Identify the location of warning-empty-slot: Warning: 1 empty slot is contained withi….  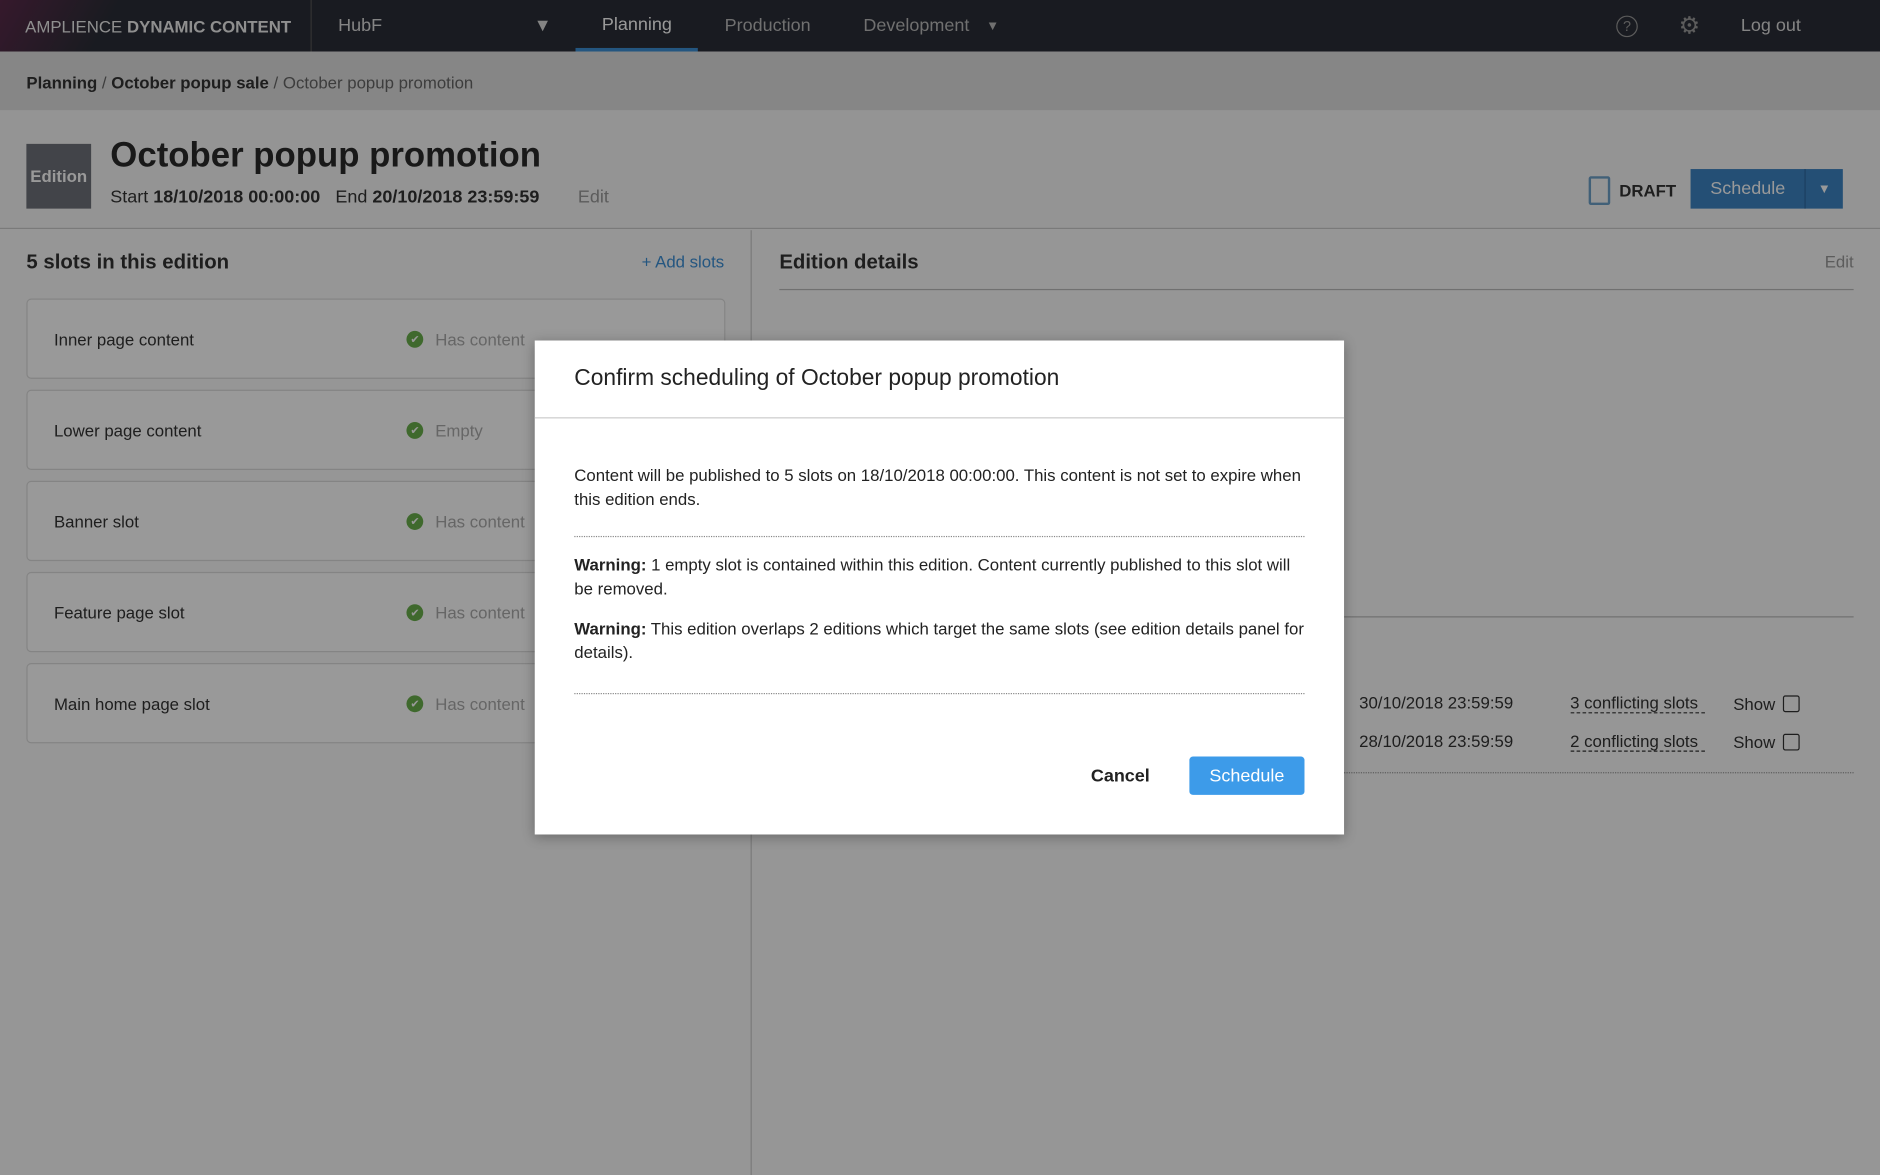
(939, 577).